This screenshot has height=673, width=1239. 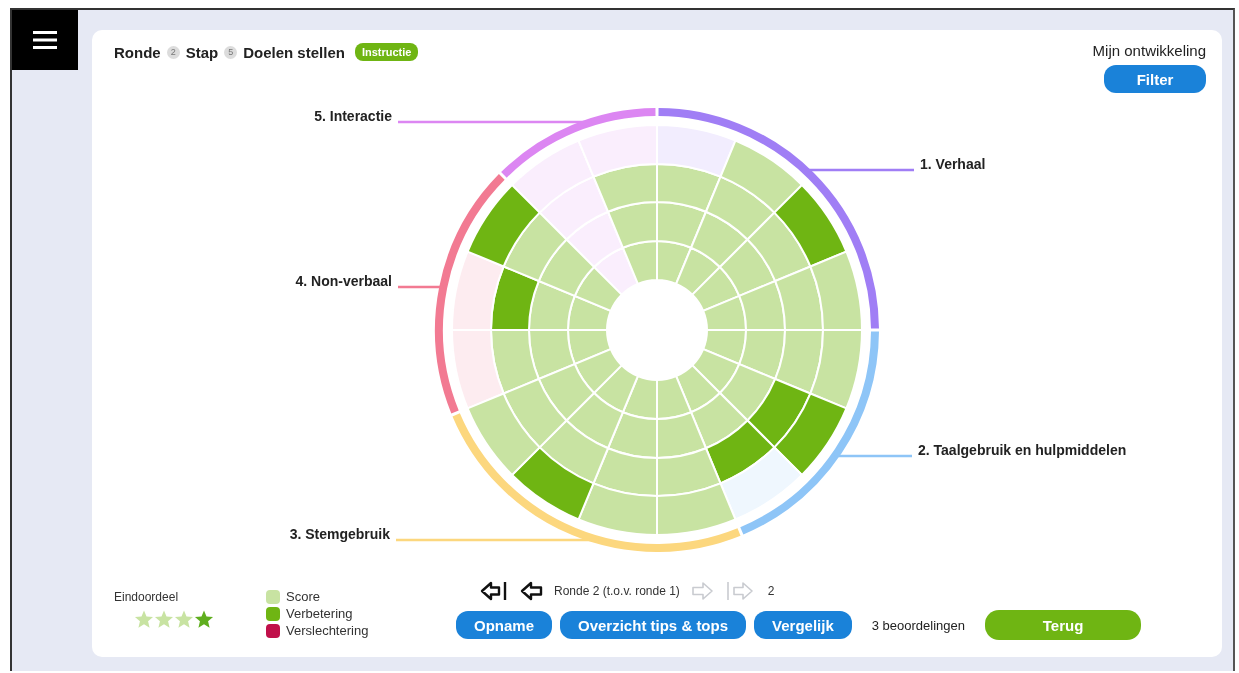 What do you see at coordinates (294, 52) in the screenshot?
I see `step-title: Doelen stellen` at bounding box center [294, 52].